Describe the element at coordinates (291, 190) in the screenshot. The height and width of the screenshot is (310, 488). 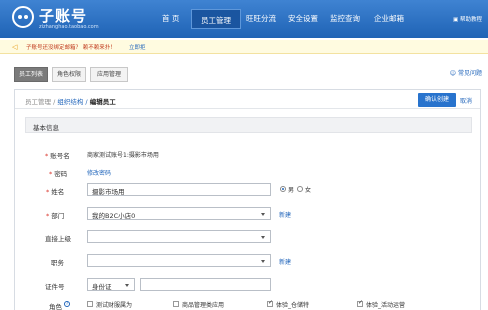
I see `gender-male-label: 男` at that location.